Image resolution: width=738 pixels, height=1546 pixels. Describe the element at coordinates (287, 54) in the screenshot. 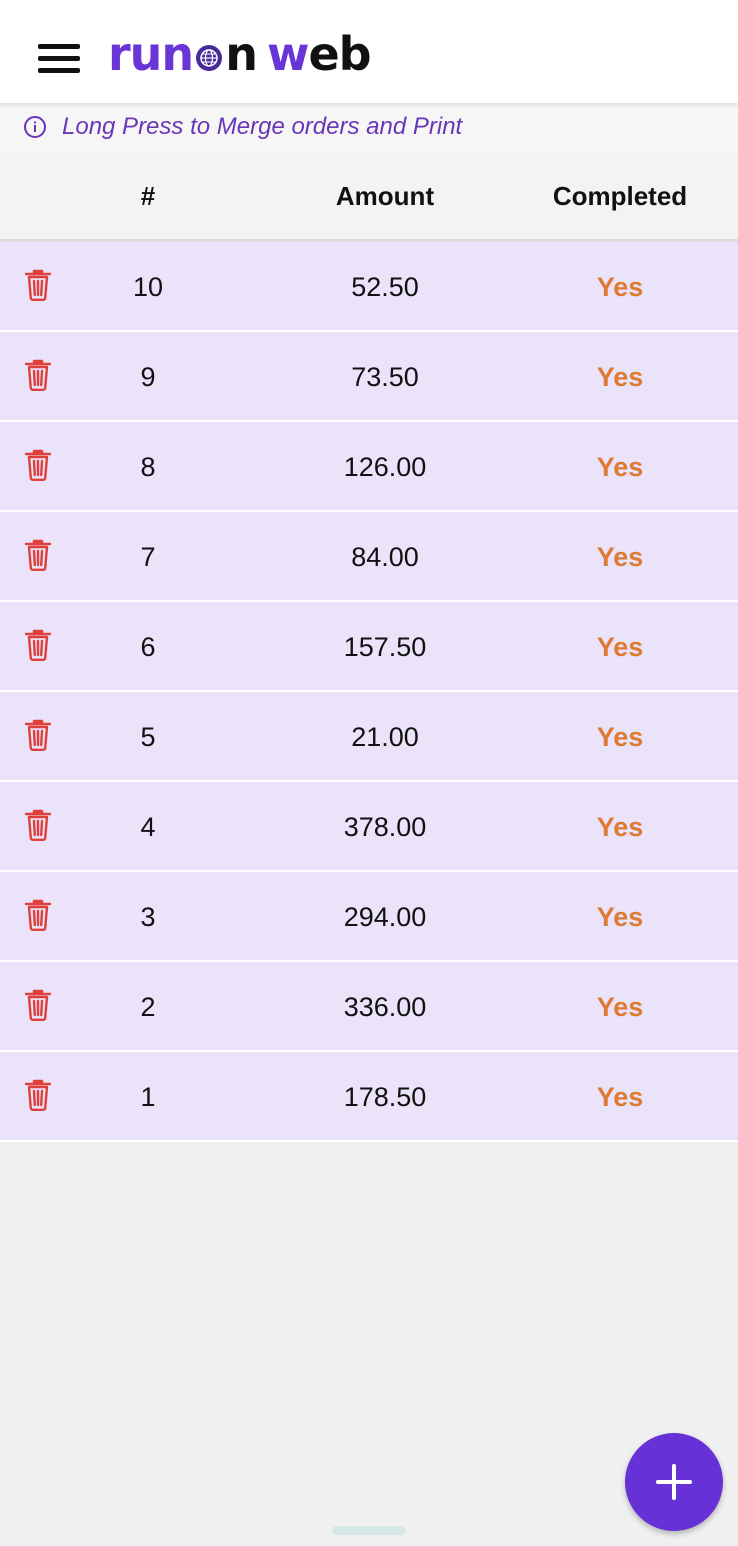

I see `logo-text-w: w` at that location.